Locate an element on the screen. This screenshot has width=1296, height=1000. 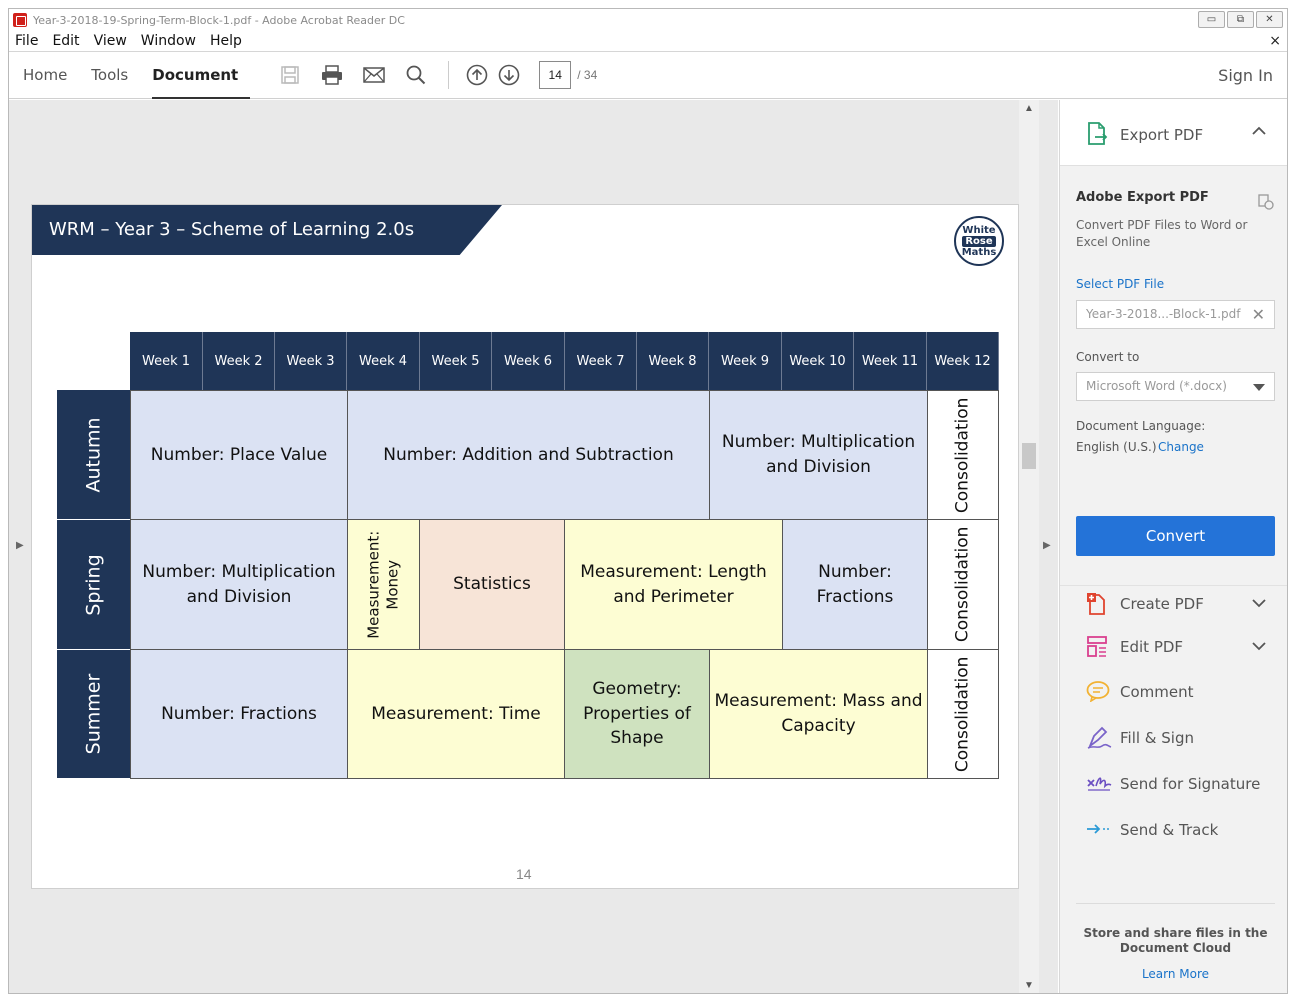
tool-label: Send & Track is located at coordinates (1169, 830).